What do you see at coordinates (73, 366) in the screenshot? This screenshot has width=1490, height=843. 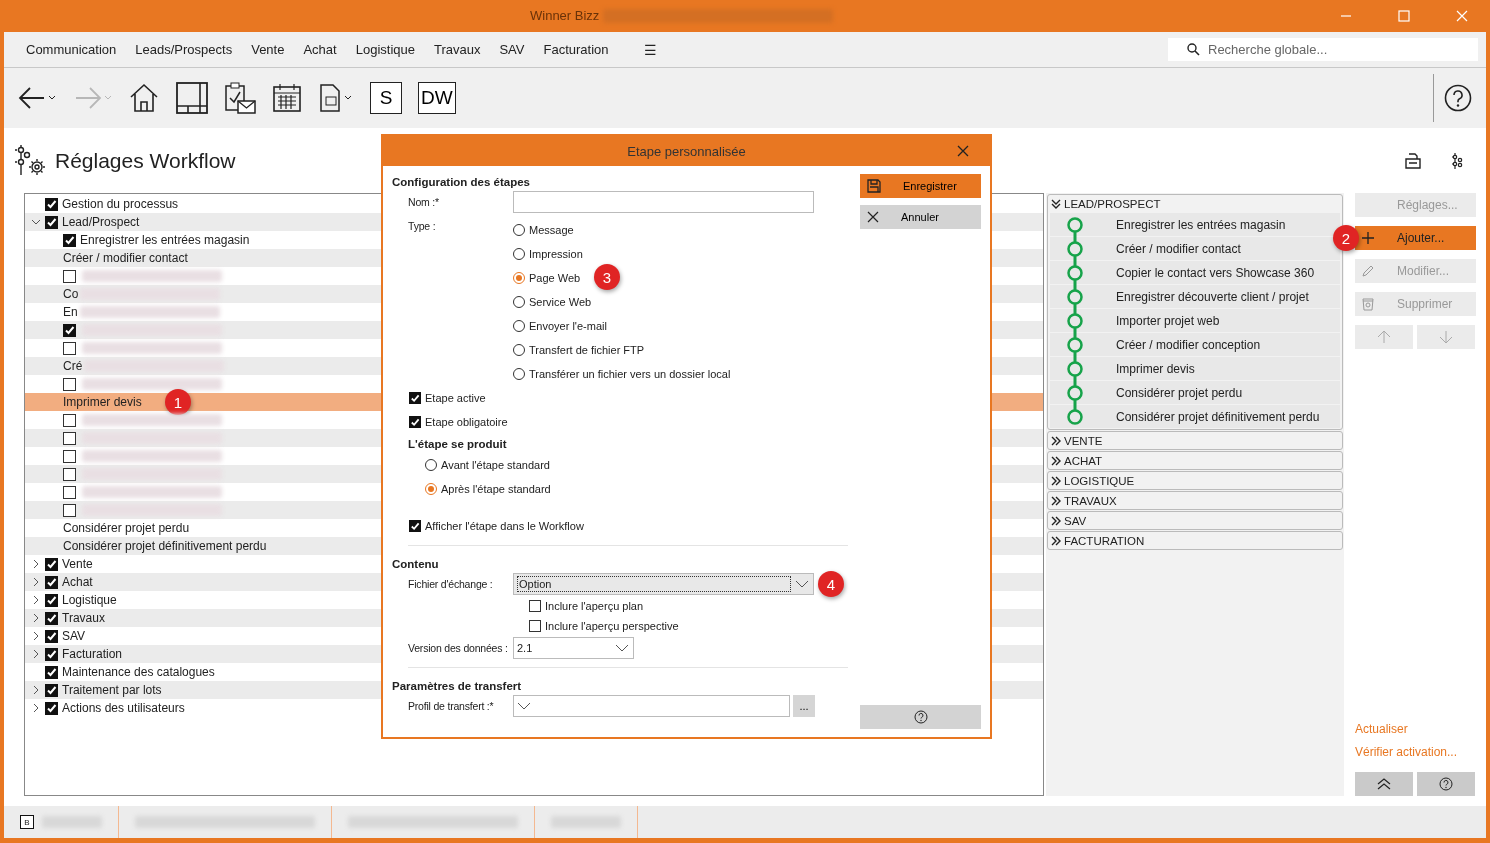 I see `tree-label: Cré` at bounding box center [73, 366].